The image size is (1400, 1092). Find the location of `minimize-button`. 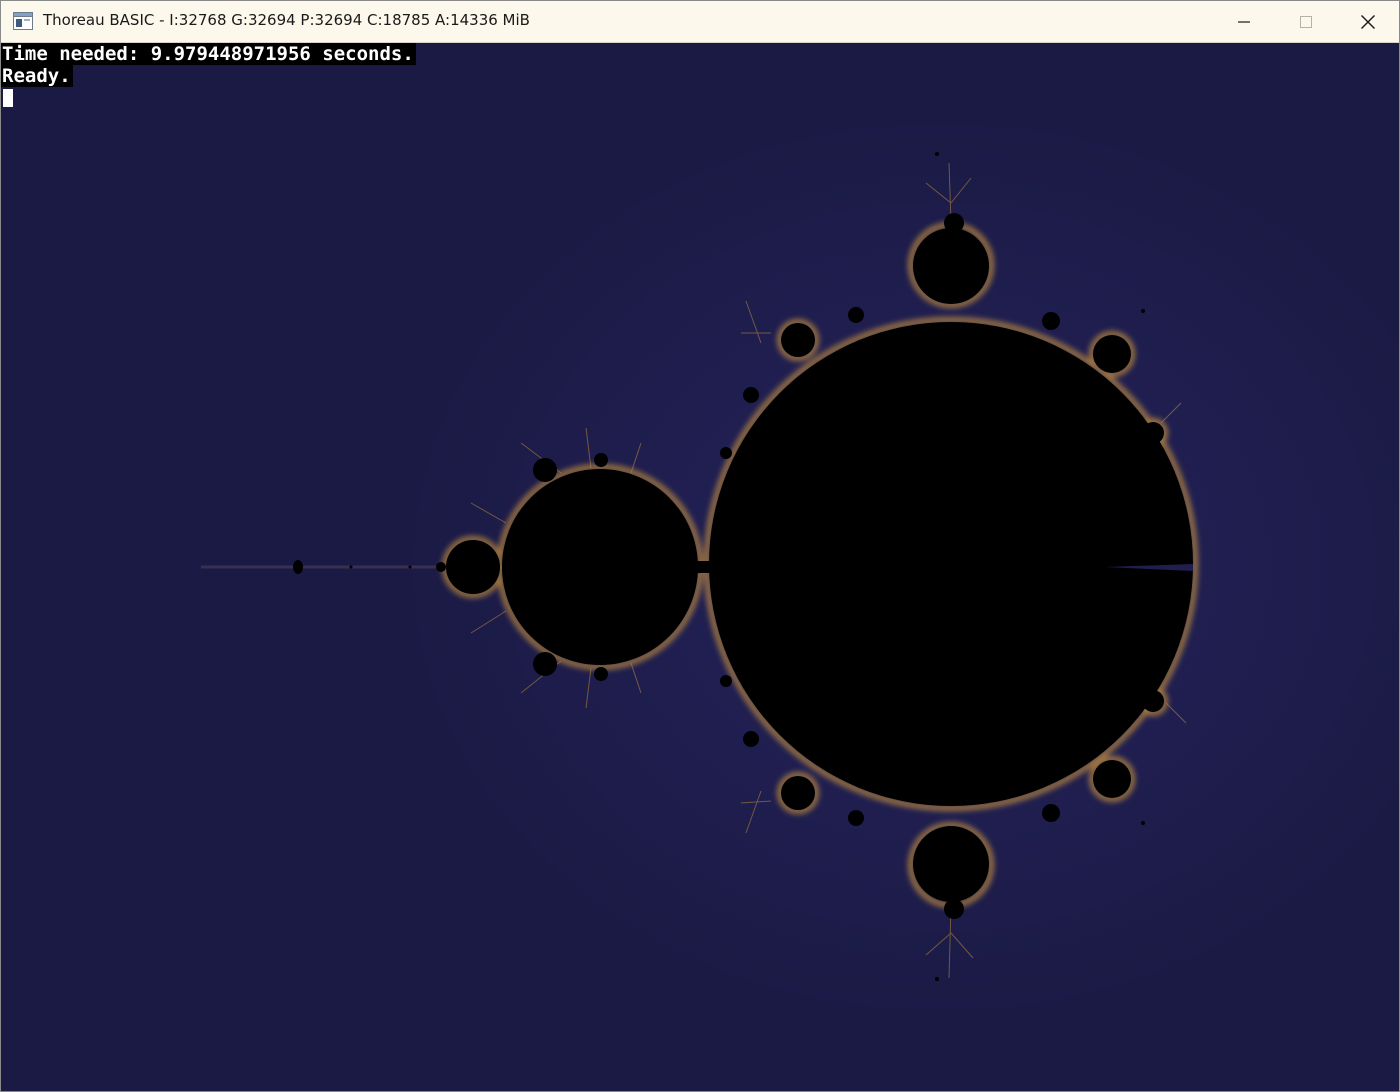

minimize-button is located at coordinates (1244, 21).